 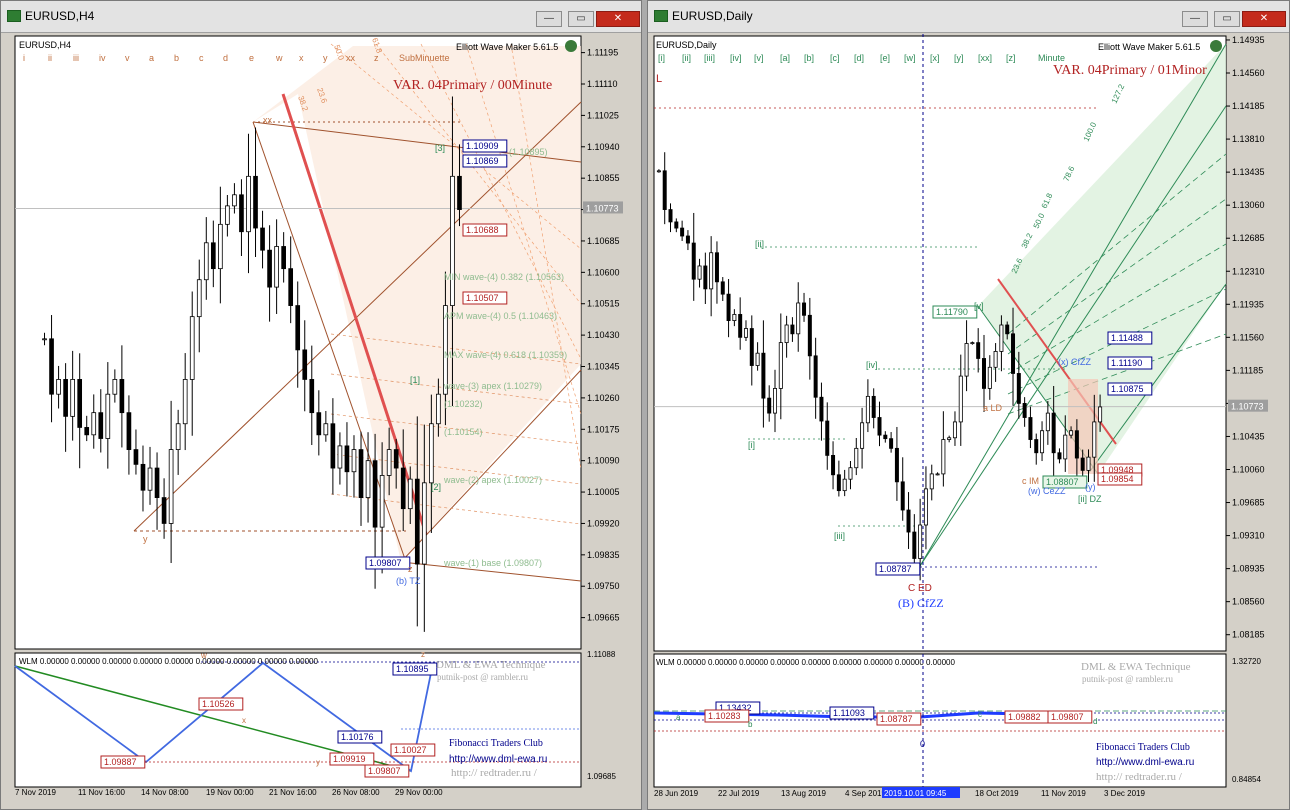 What do you see at coordinates (76, 58) in the screenshot?
I see `wave-label: iii` at bounding box center [76, 58].